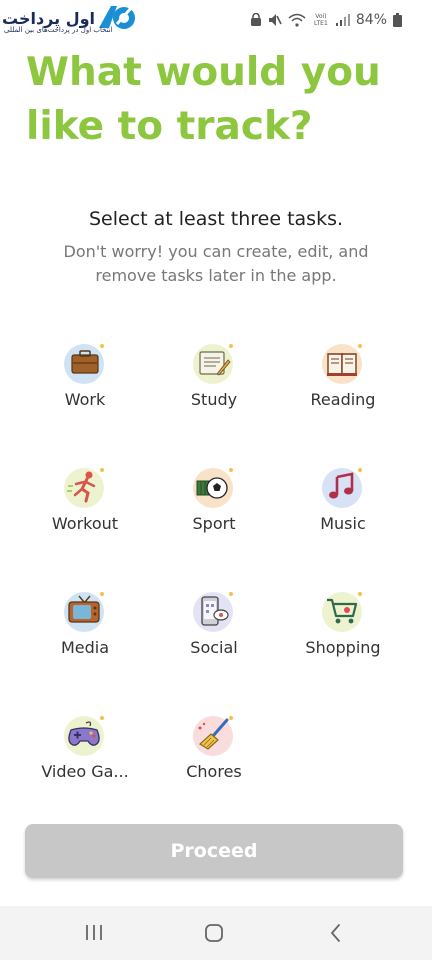 The image size is (432, 960). Describe the element at coordinates (343, 523) in the screenshot. I see `task-label: Music` at that location.